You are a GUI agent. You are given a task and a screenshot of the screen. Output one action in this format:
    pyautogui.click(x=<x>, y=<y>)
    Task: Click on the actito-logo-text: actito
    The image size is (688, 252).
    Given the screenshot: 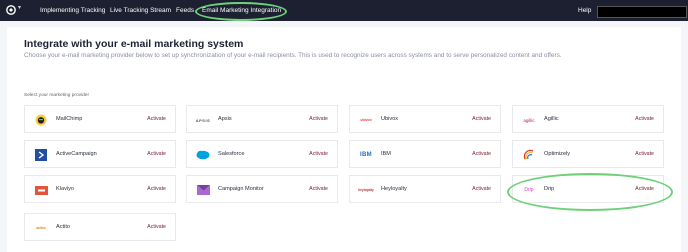 What is the action you would take?
    pyautogui.click(x=41, y=228)
    